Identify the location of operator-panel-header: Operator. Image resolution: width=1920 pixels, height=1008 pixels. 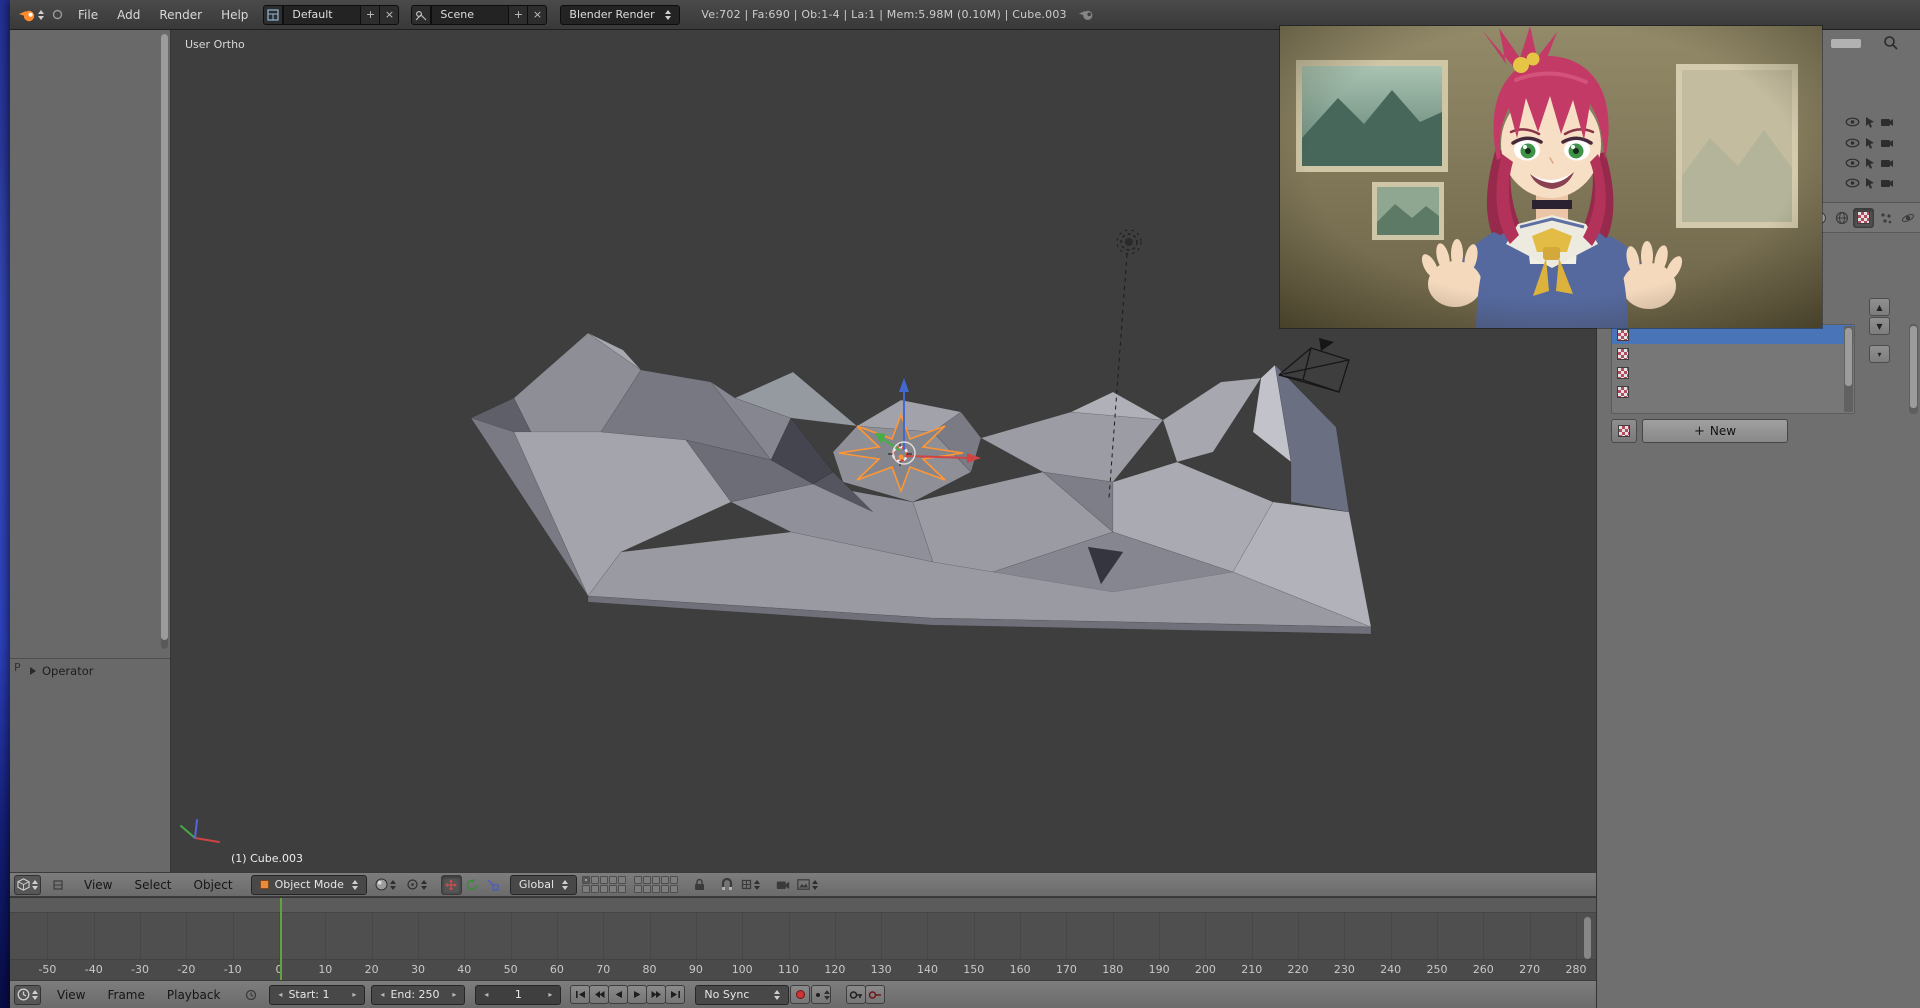
(61, 671).